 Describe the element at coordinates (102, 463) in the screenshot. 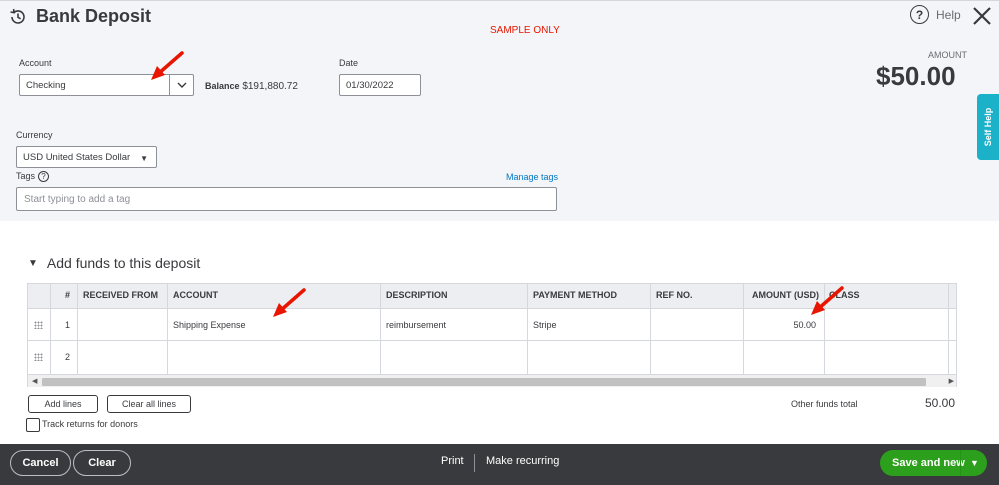

I see `clear-button: Clear` at that location.